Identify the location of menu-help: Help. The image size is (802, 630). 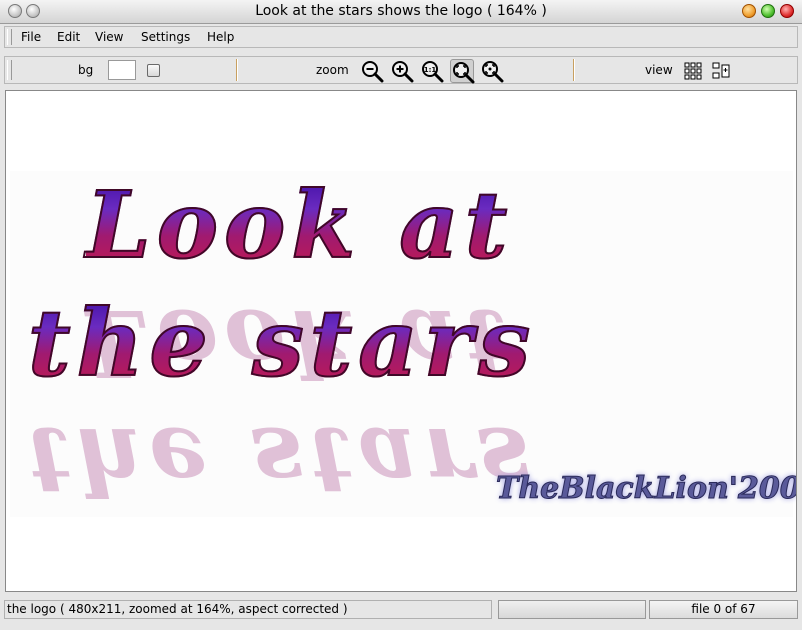
(220, 37).